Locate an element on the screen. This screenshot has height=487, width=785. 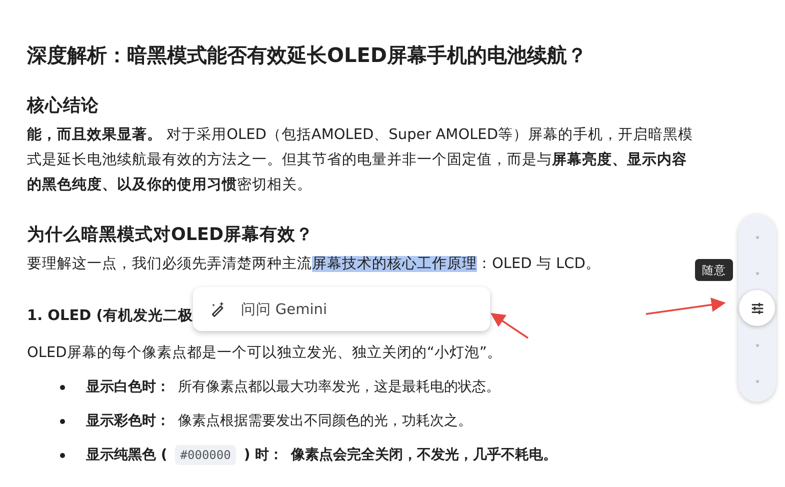
inline-code: #000000 is located at coordinates (205, 455).